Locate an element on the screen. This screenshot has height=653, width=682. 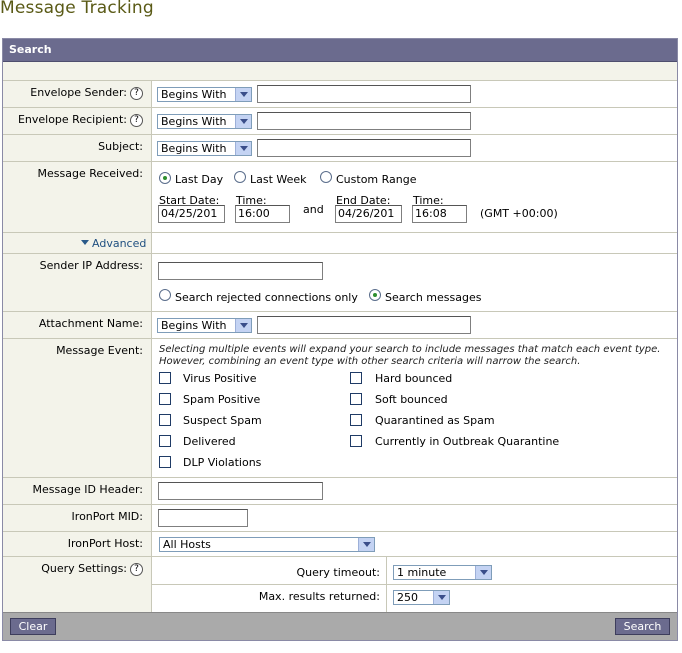
message-id-header-label: Message ID Header: is located at coordinates (87, 489).